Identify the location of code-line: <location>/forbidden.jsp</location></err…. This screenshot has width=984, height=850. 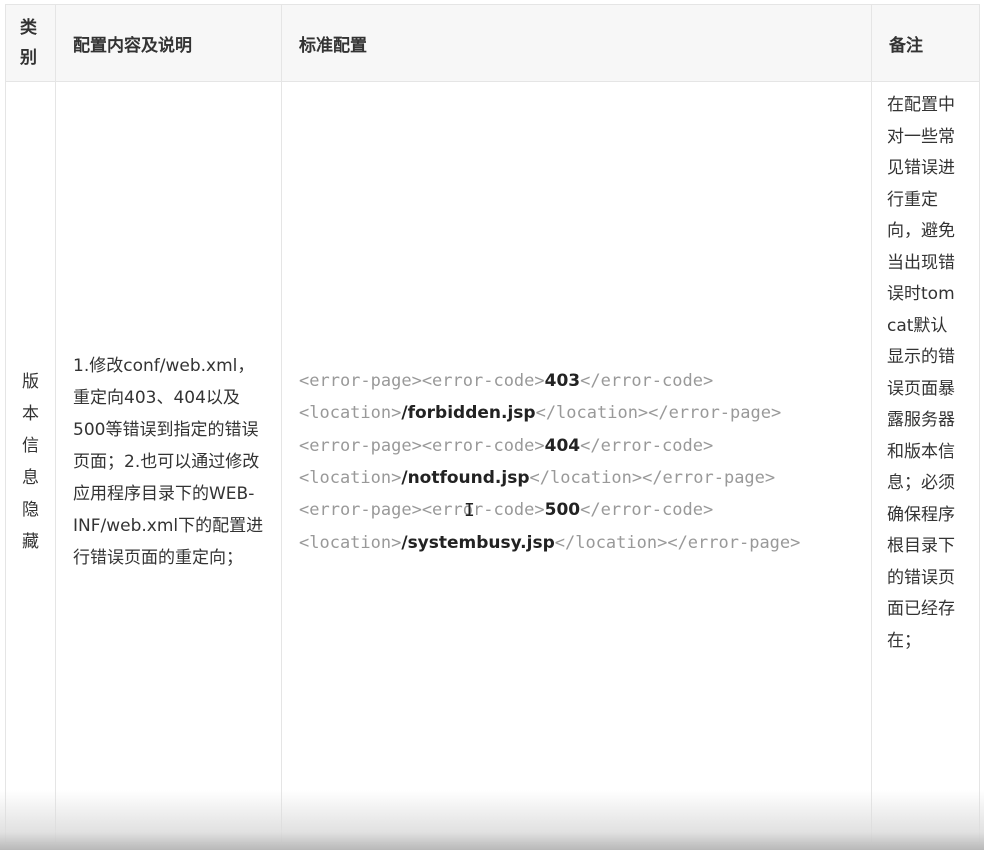
(540, 413).